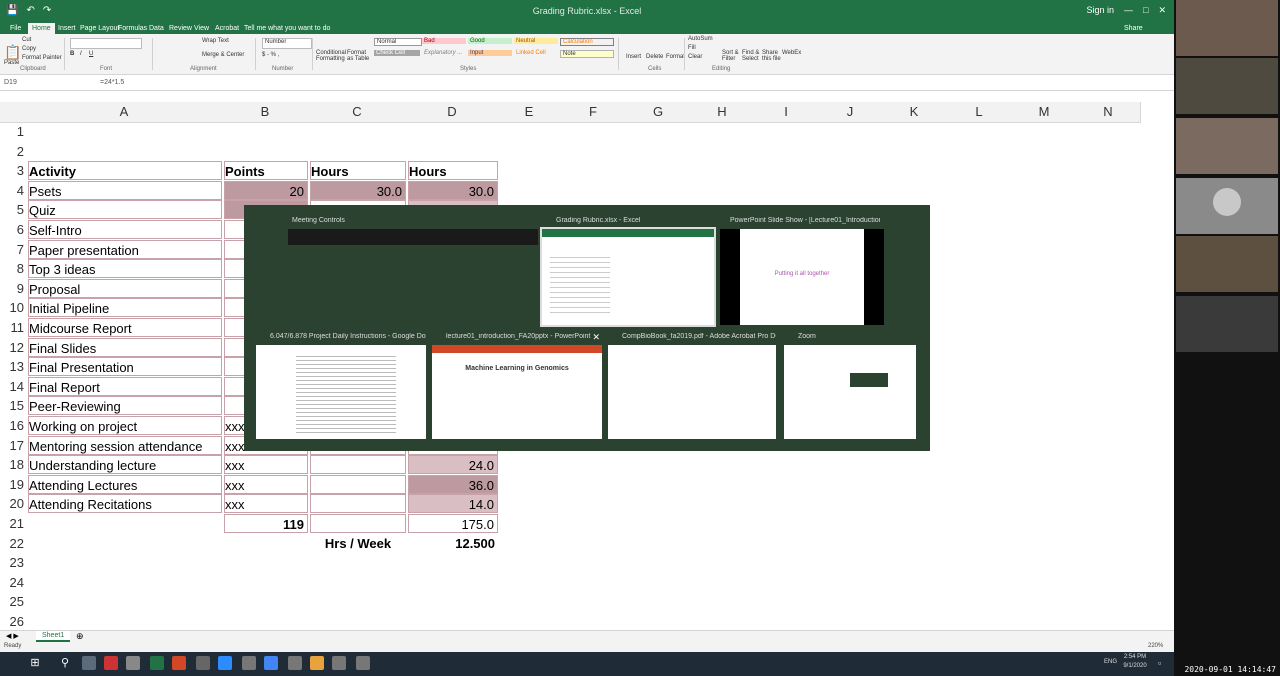  What do you see at coordinates (13, 250) in the screenshot?
I see `row-header-7: 7` at bounding box center [13, 250].